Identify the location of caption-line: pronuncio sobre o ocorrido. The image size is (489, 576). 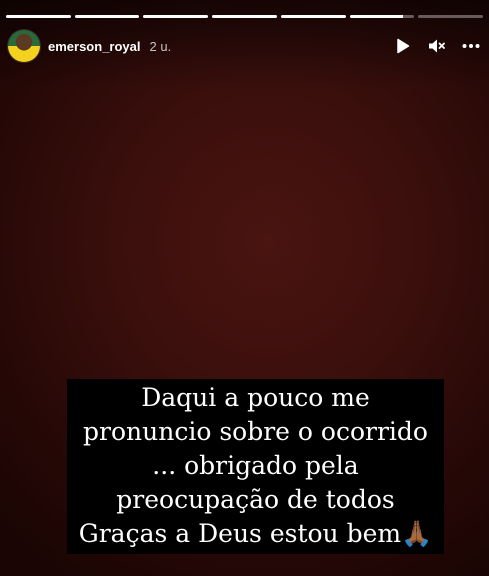
(255, 431).